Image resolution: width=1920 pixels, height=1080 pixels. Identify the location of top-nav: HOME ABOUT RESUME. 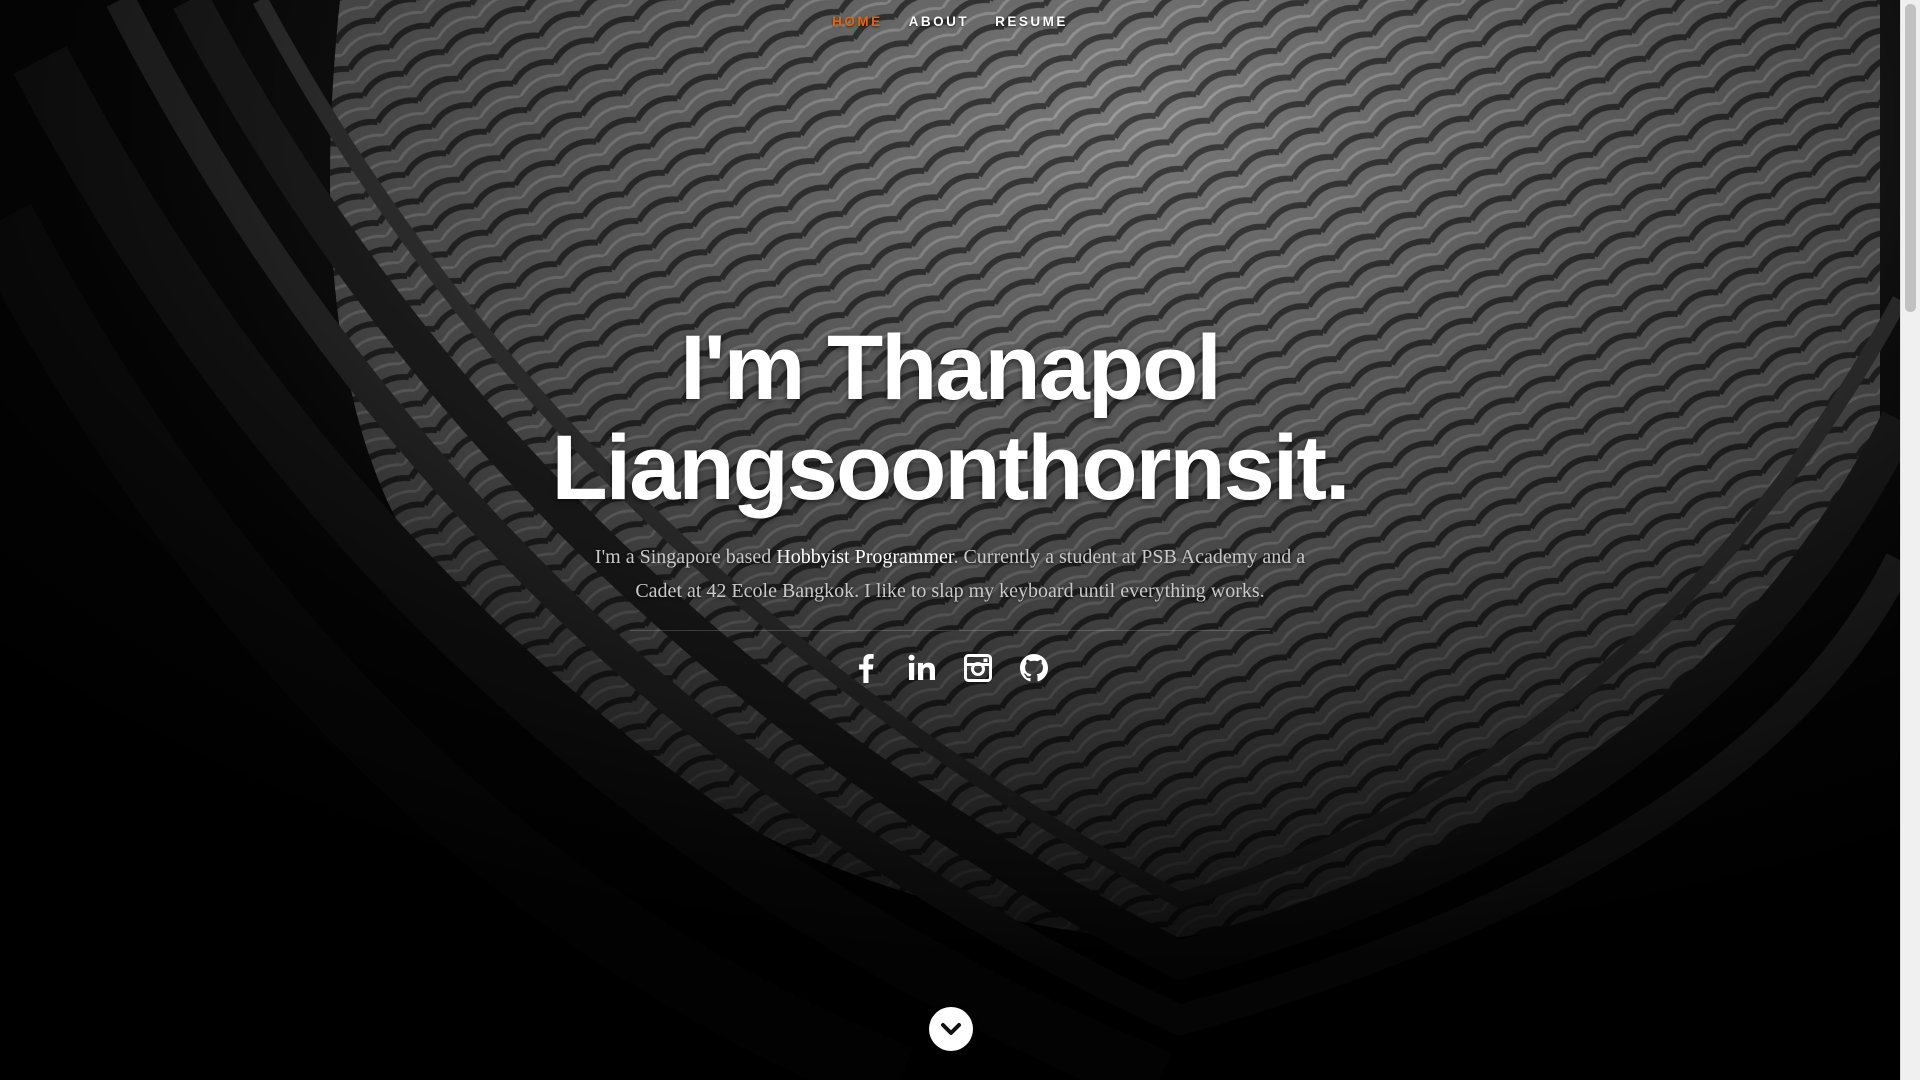
(950, 21).